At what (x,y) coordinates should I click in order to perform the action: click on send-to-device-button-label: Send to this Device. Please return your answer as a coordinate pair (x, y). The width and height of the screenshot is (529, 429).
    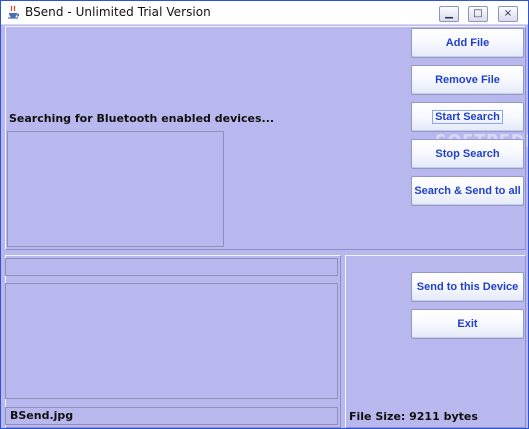
    Looking at the image, I should click on (467, 287).